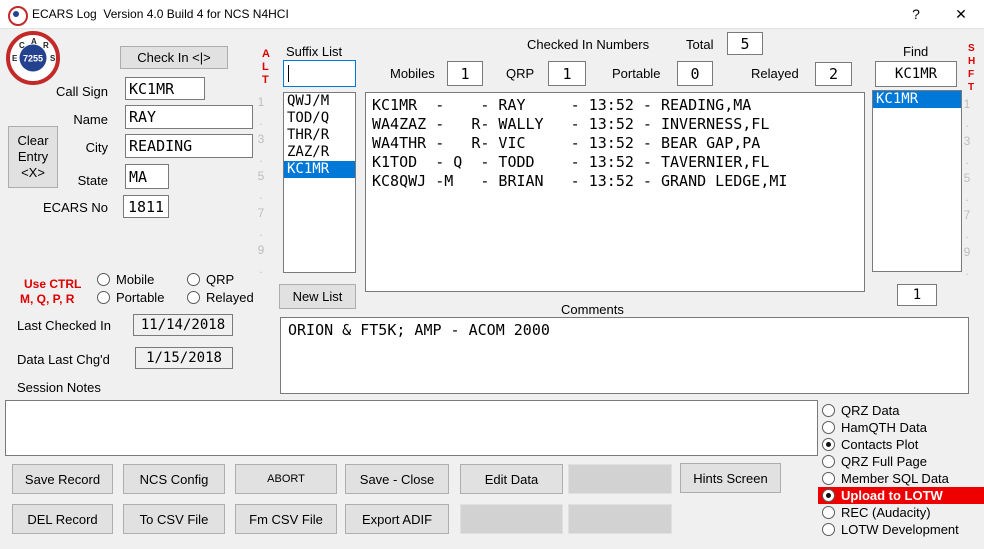  What do you see at coordinates (266, 54) in the screenshot?
I see `alt-hint-letter: A` at bounding box center [266, 54].